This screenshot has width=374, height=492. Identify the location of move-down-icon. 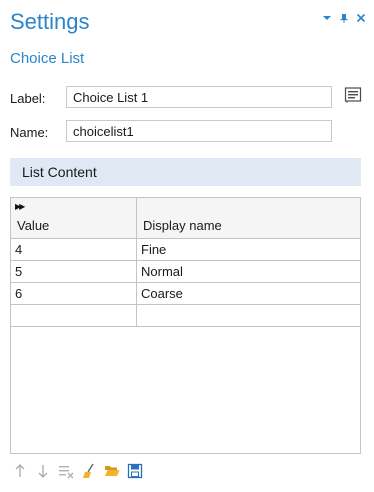
(43, 471).